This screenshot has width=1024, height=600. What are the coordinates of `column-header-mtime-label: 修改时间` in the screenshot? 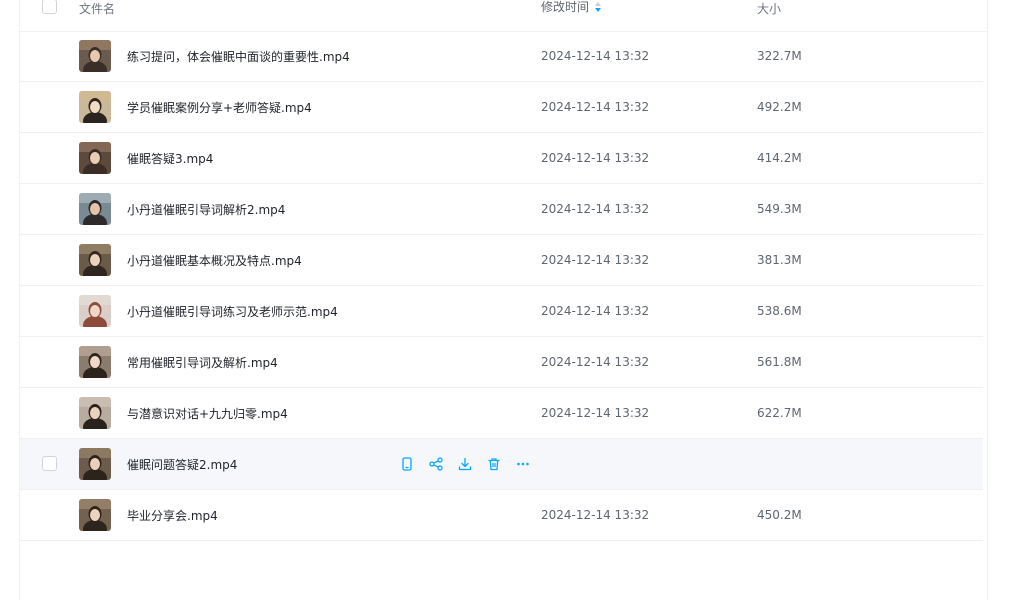 It's located at (565, 7).